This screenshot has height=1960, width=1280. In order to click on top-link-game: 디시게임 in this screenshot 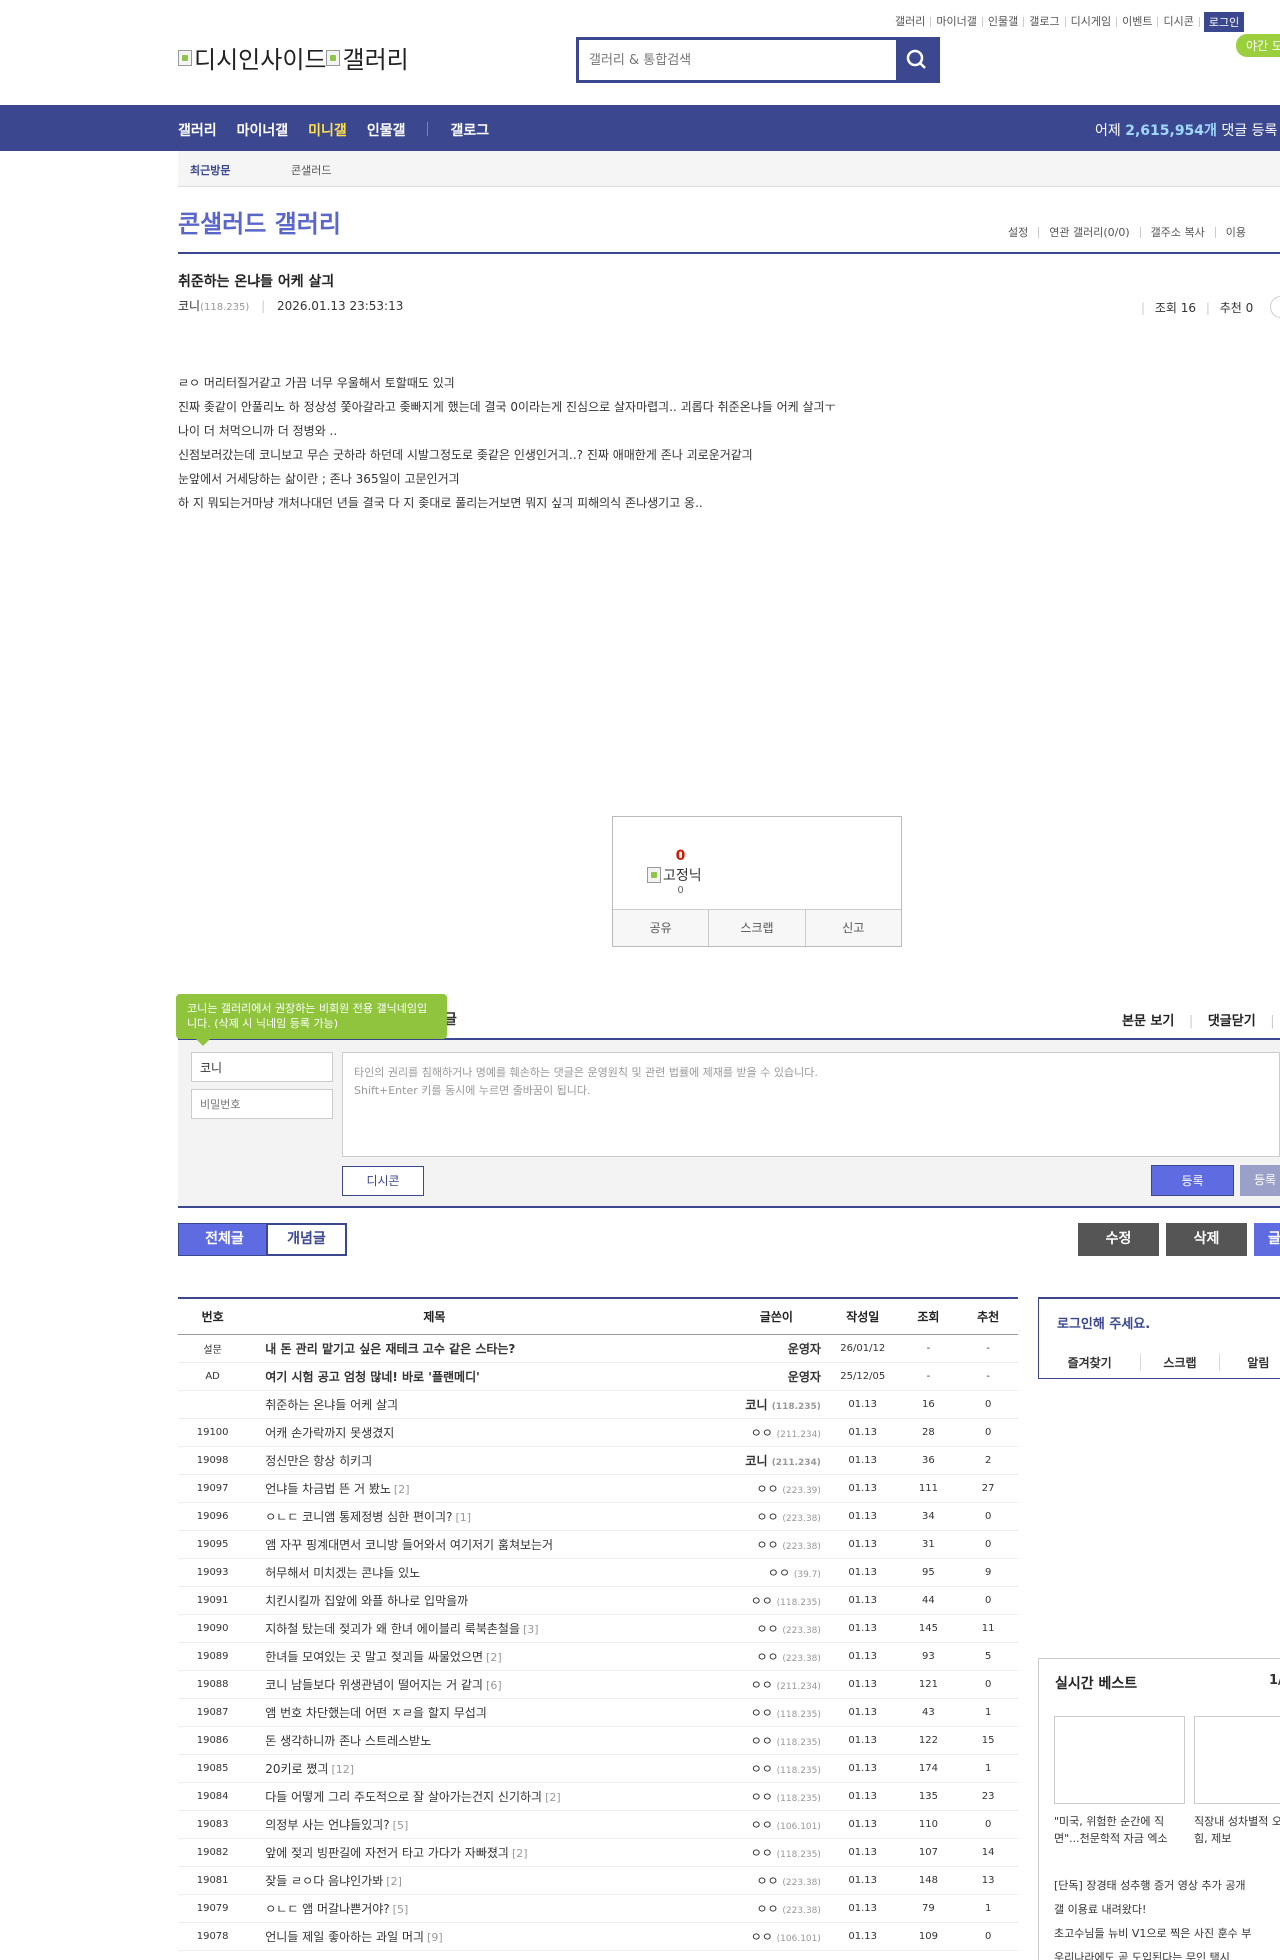, I will do `click(1092, 21)`.